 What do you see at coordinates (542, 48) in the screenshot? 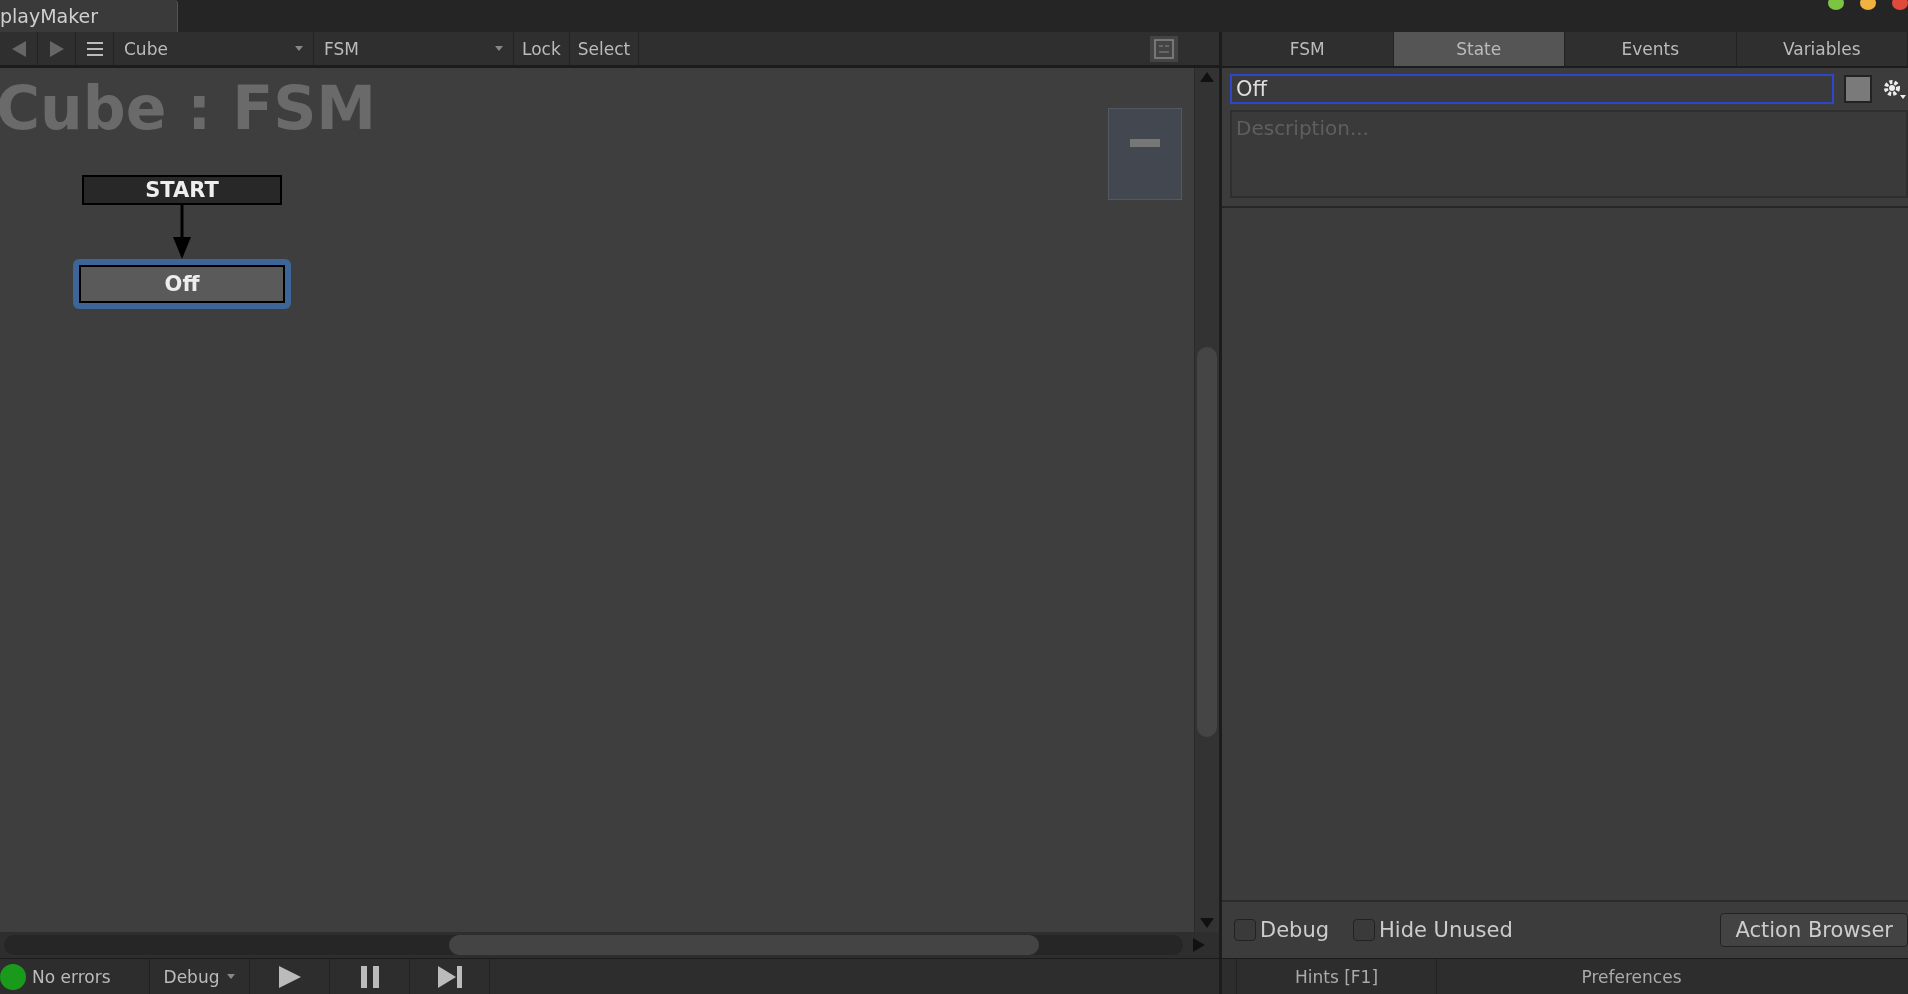
I see `toolbar-button: Lock` at bounding box center [542, 48].